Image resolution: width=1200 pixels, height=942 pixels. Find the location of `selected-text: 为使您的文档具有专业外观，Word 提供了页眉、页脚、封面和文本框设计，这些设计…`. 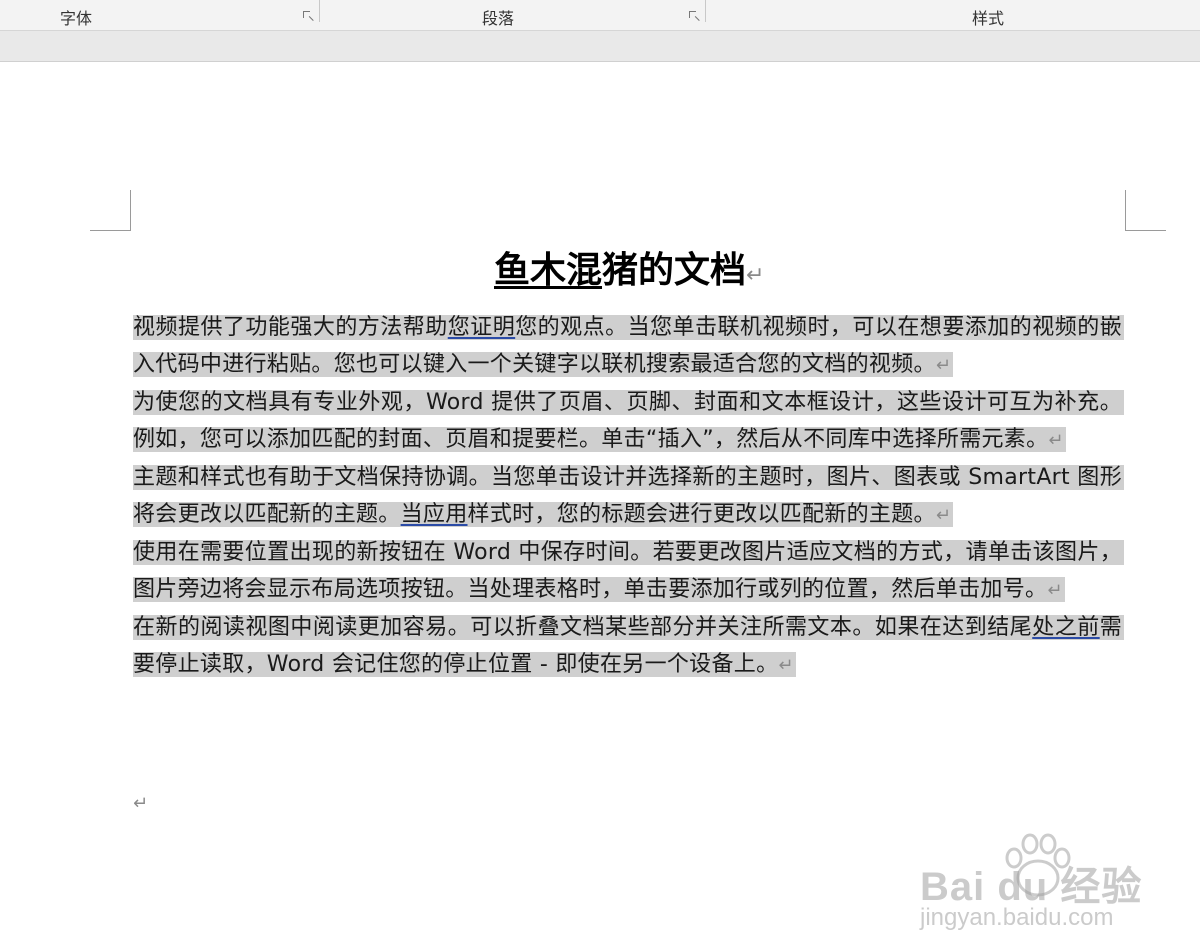

selected-text: 为使您的文档具有专业外观，Word 提供了页眉、页脚、封面和文本框设计，这些设计… is located at coordinates (628, 421).